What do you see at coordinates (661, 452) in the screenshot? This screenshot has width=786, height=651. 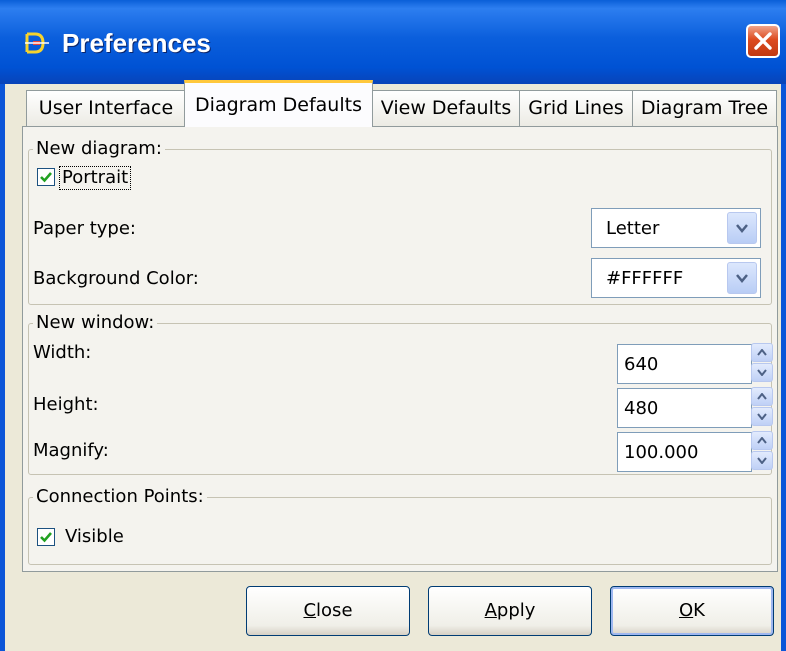 I see `magnify-value: 100.000` at bounding box center [661, 452].